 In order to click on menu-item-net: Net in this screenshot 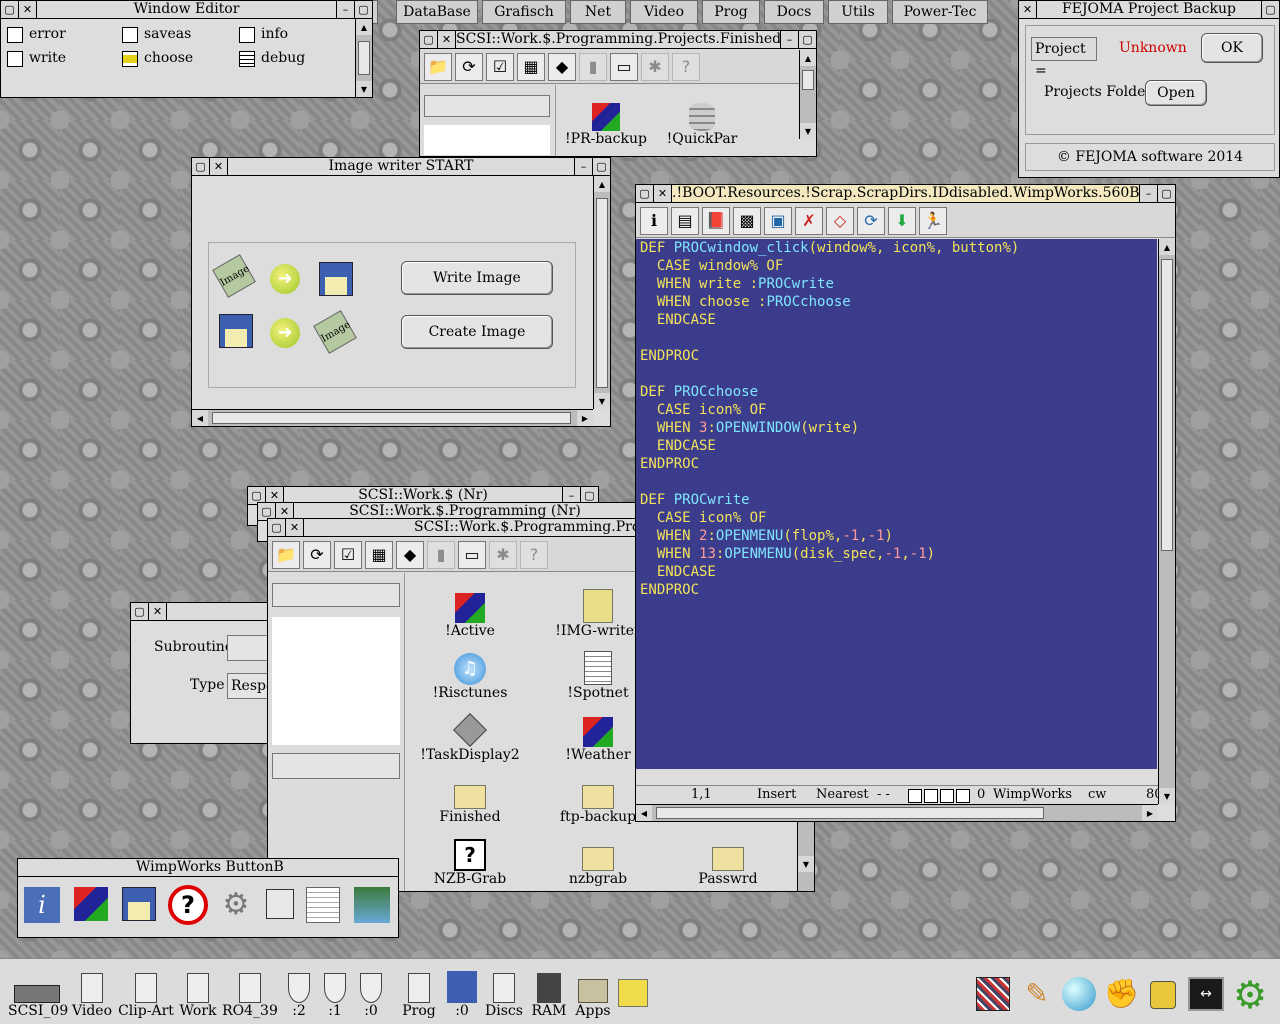, I will do `click(598, 12)`.